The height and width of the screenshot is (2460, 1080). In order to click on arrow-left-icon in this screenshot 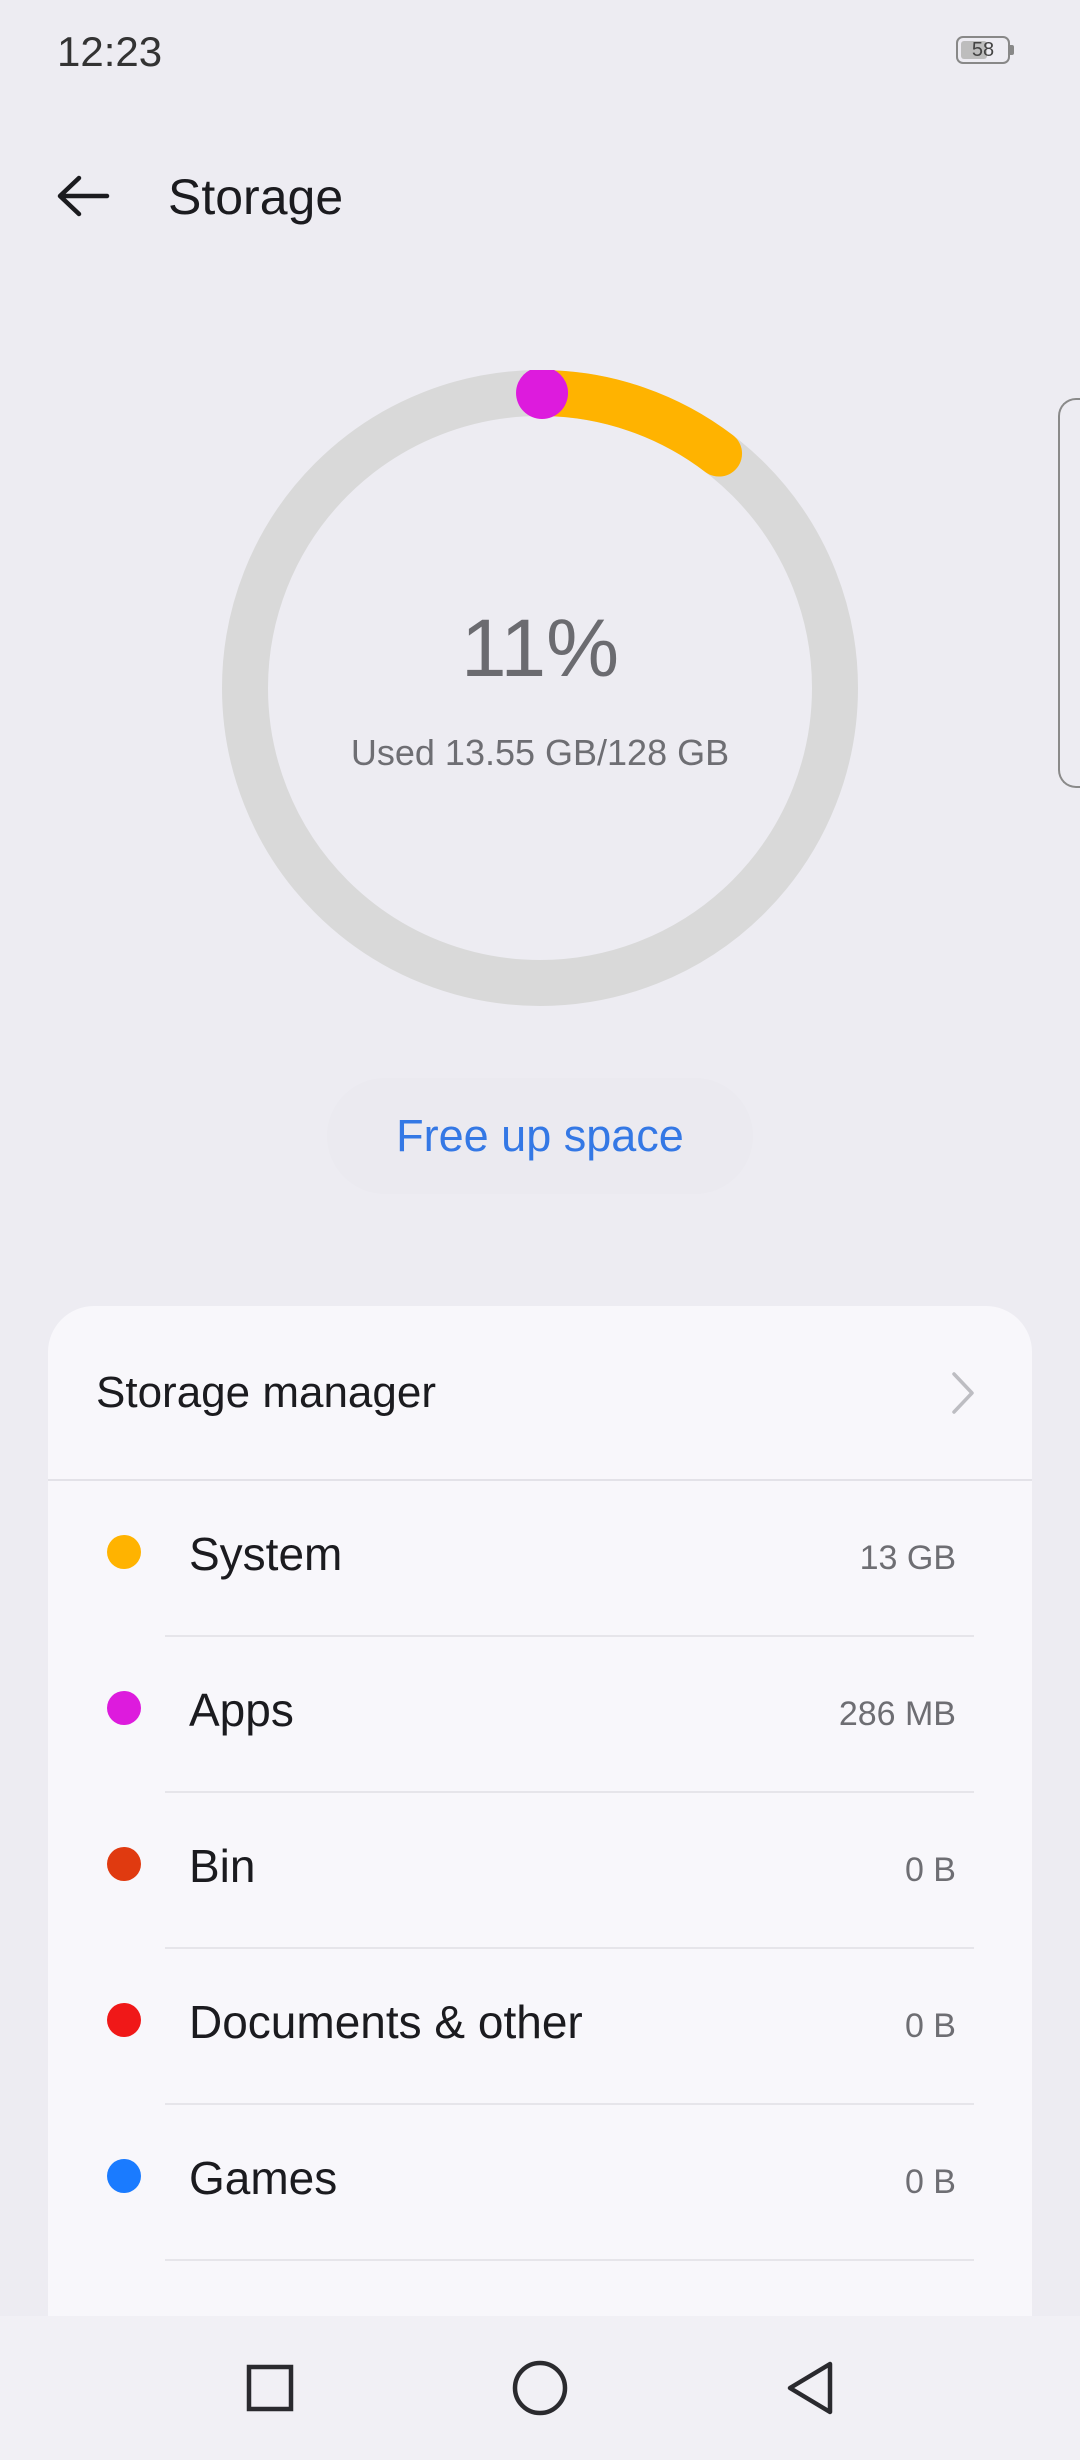, I will do `click(83, 196)`.